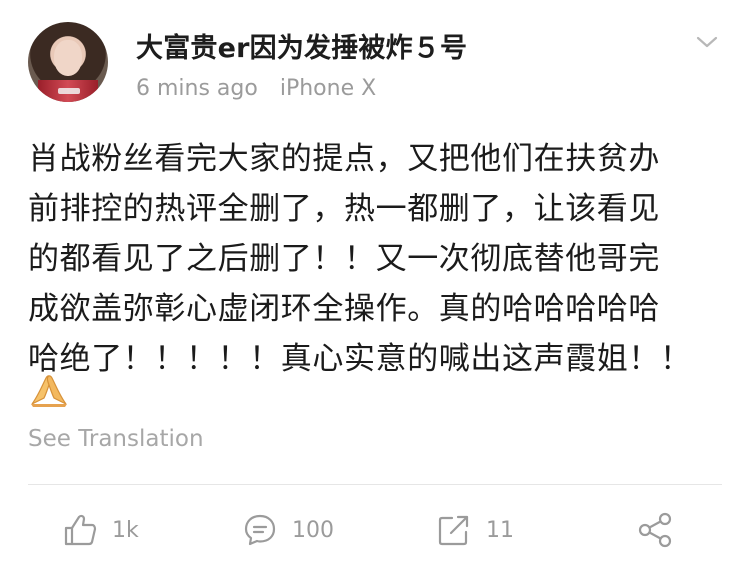 Image resolution: width=750 pixels, height=574 pixels. I want to click on post-username: 大富贵er因为发捶被炸５号, so click(301, 45).